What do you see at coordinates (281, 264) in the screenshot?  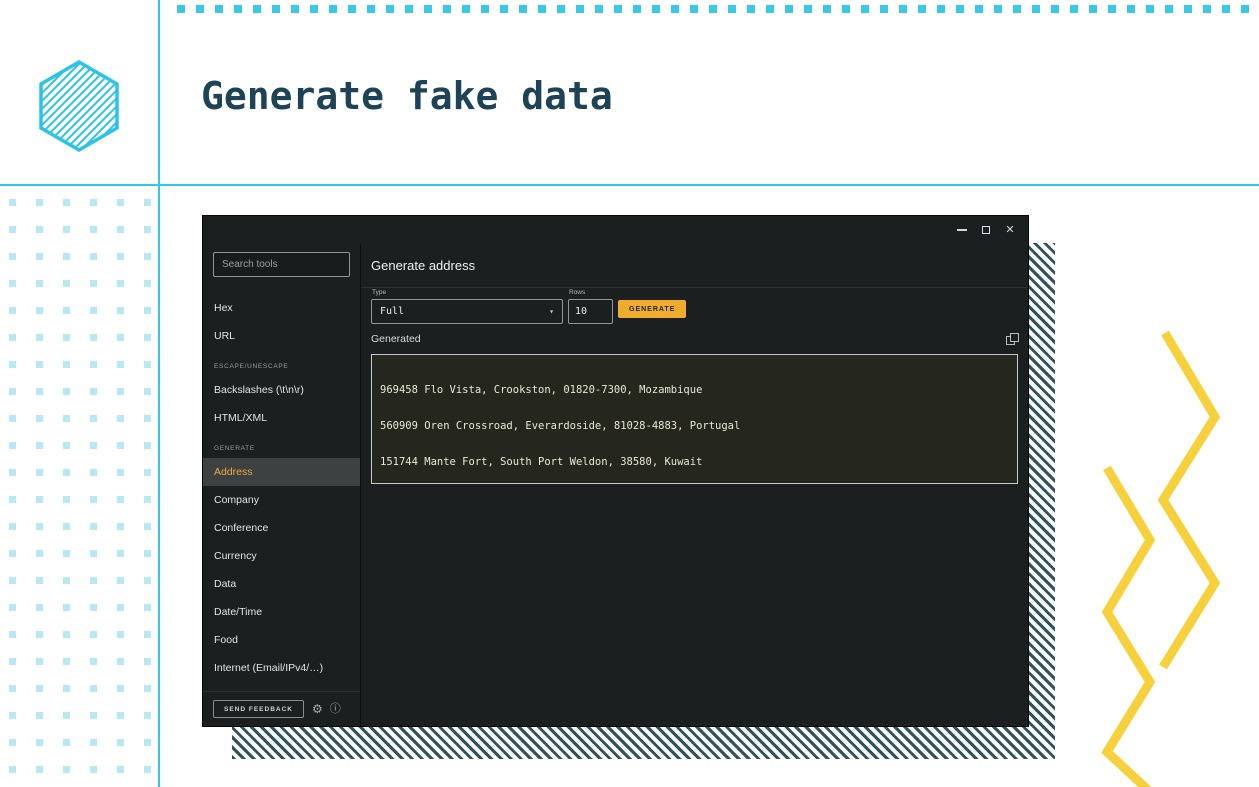 I see `search-input` at bounding box center [281, 264].